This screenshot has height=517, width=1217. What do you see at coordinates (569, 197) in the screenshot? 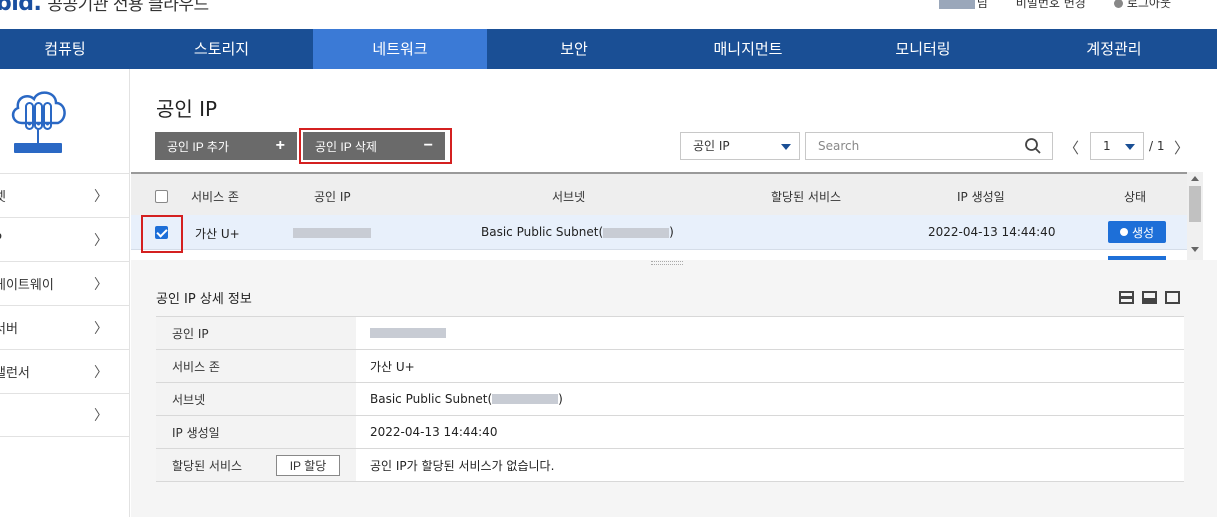
I see `col-subnet: 서브넷` at bounding box center [569, 197].